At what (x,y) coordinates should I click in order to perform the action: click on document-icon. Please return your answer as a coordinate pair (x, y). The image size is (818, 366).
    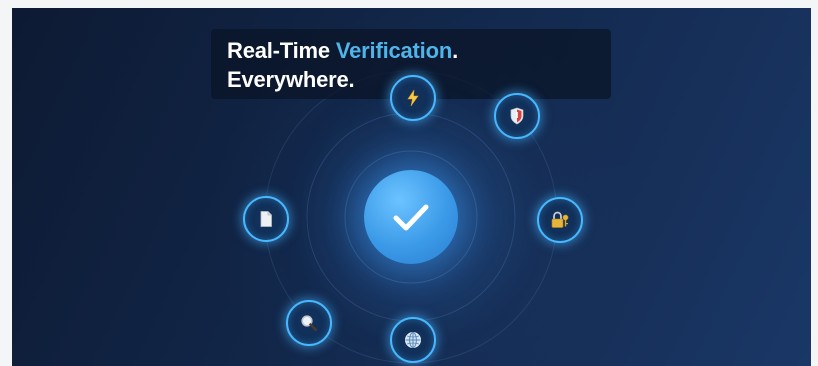
    Looking at the image, I should click on (266, 219).